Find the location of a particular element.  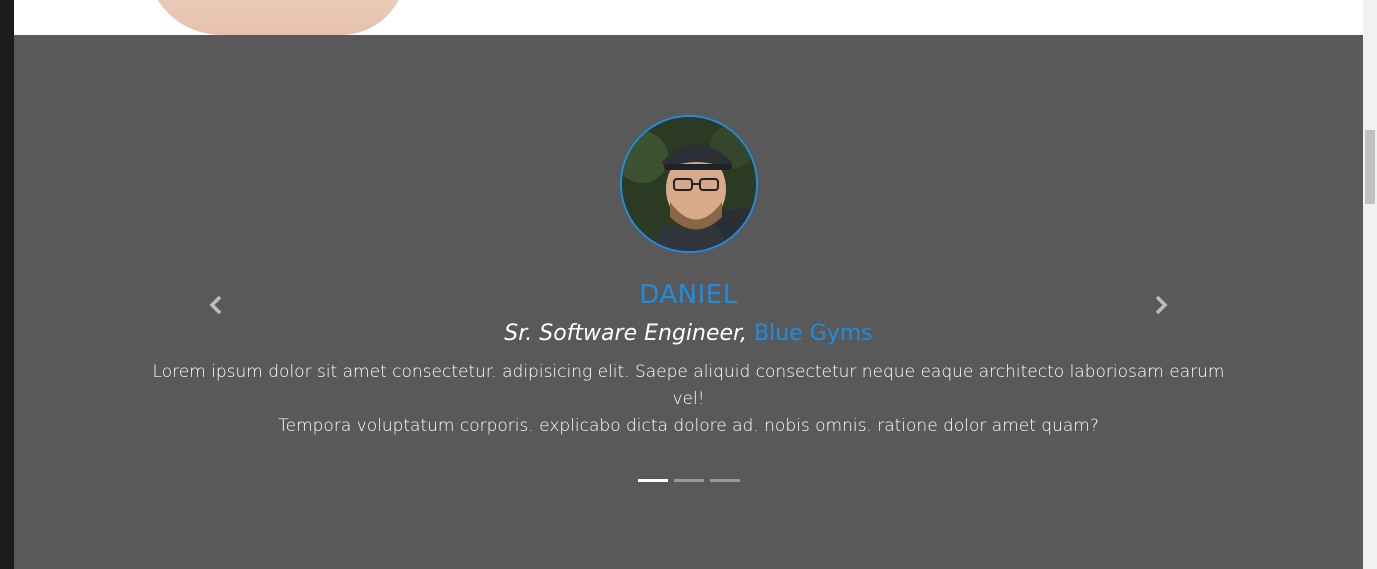

avatar-photo is located at coordinates (689, 184).